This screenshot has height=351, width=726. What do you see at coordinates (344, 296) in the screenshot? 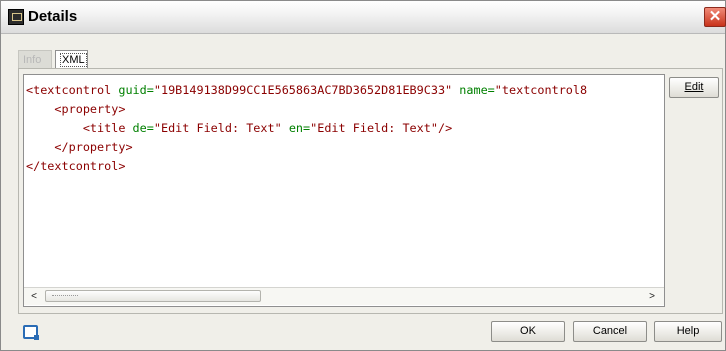
I see `horizontal-scrollbar: < >` at bounding box center [344, 296].